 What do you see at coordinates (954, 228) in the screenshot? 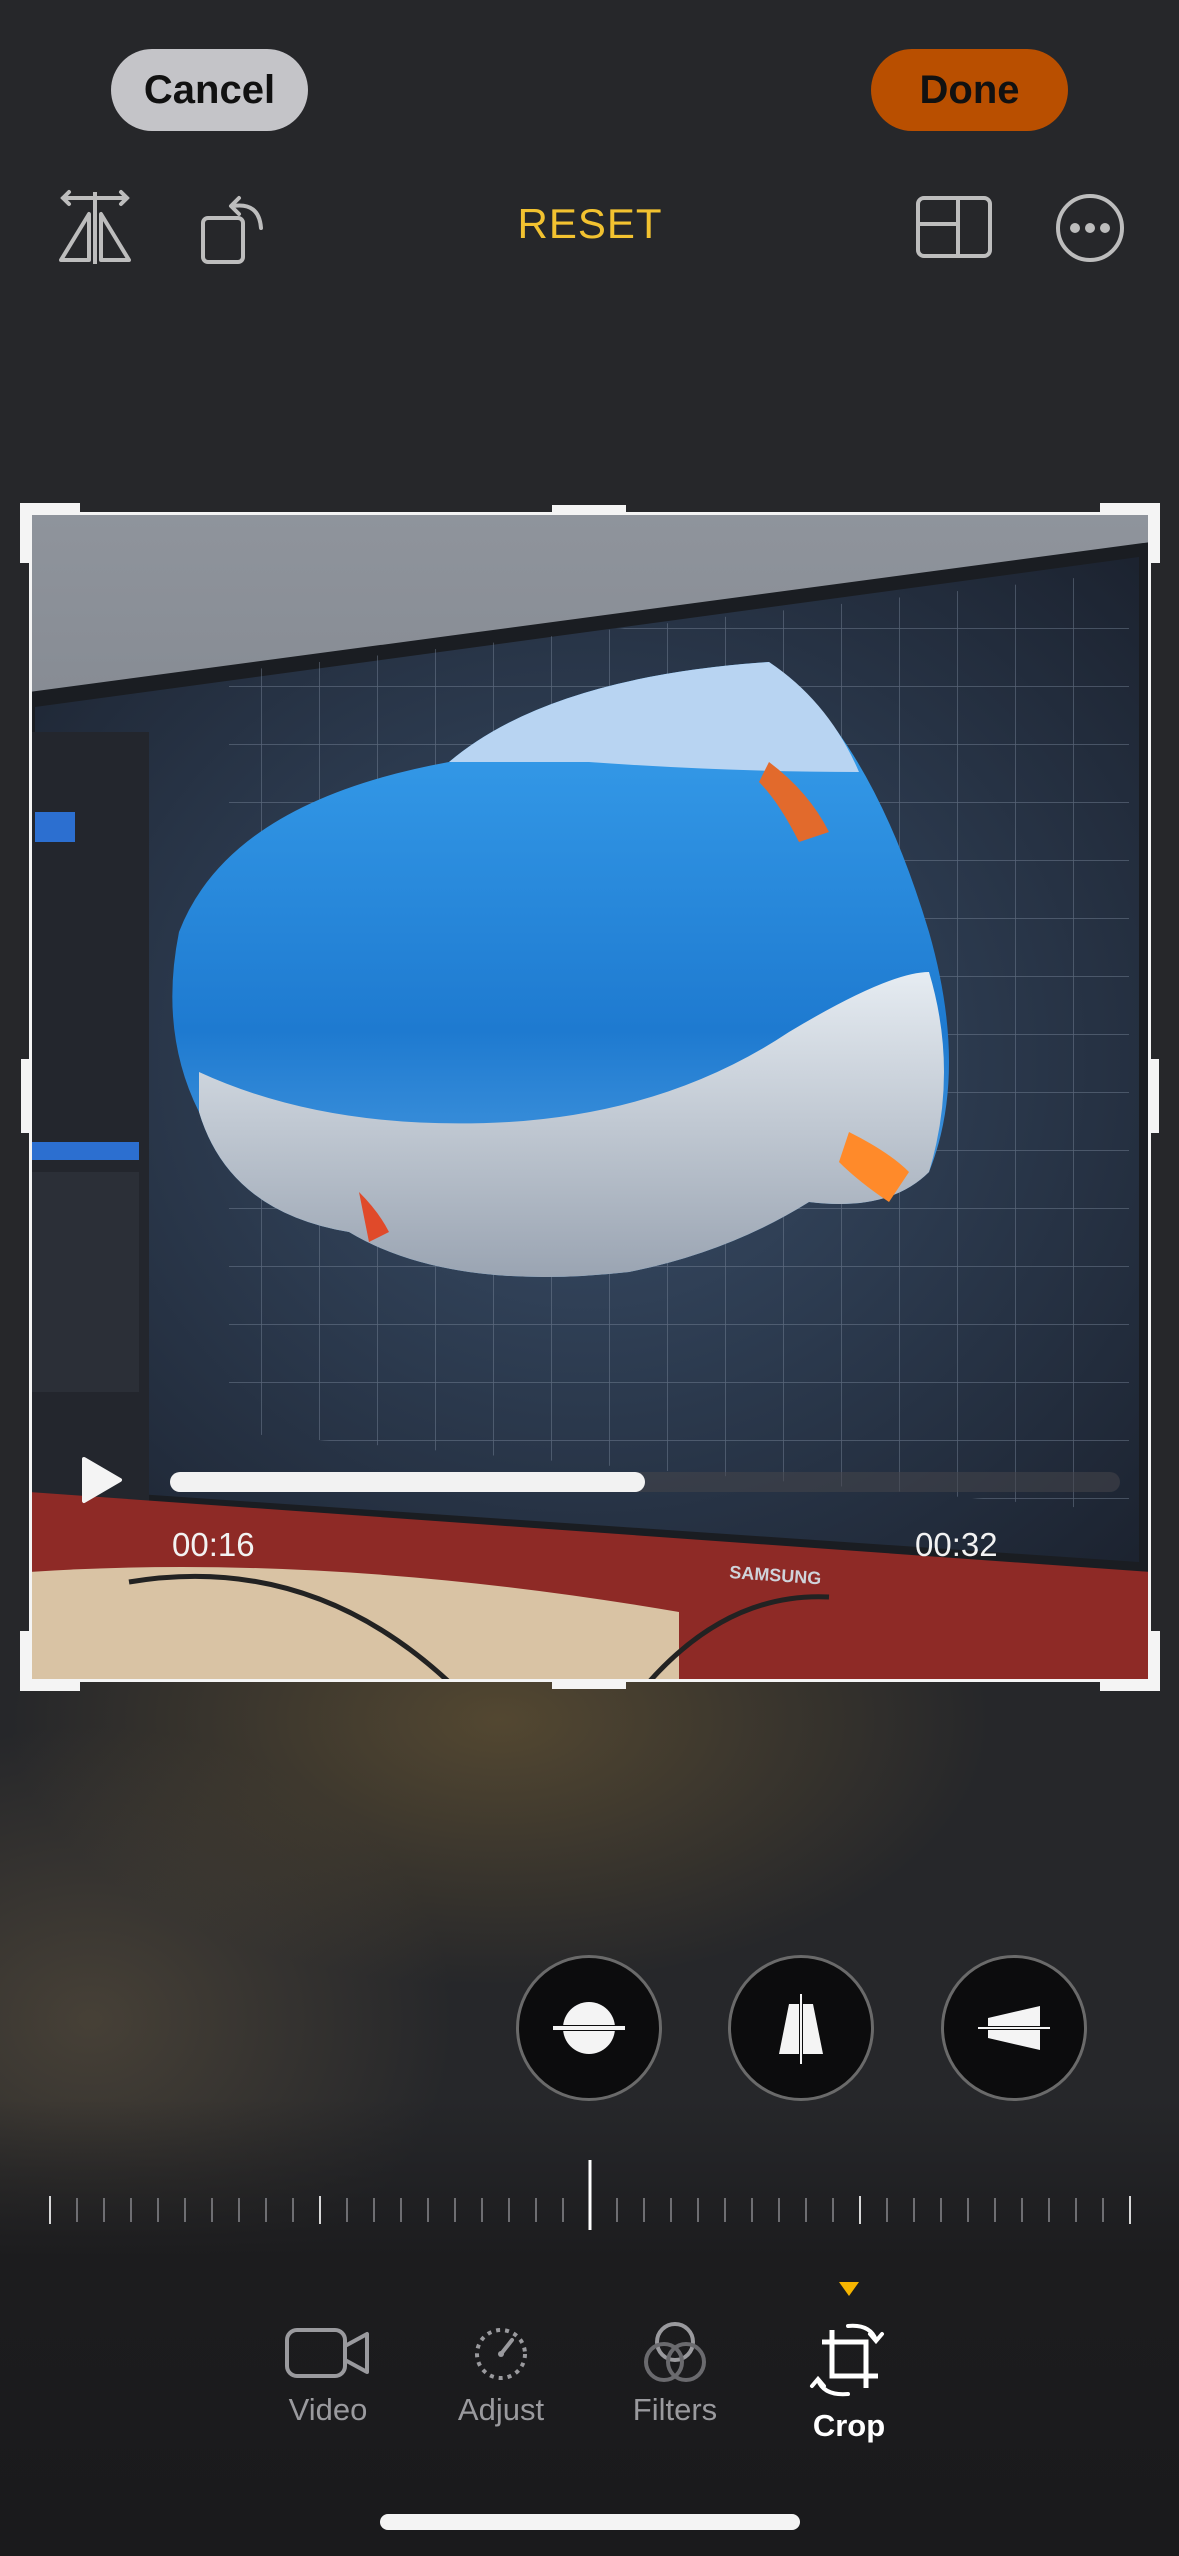
I see `aspect-ratio-icon` at bounding box center [954, 228].